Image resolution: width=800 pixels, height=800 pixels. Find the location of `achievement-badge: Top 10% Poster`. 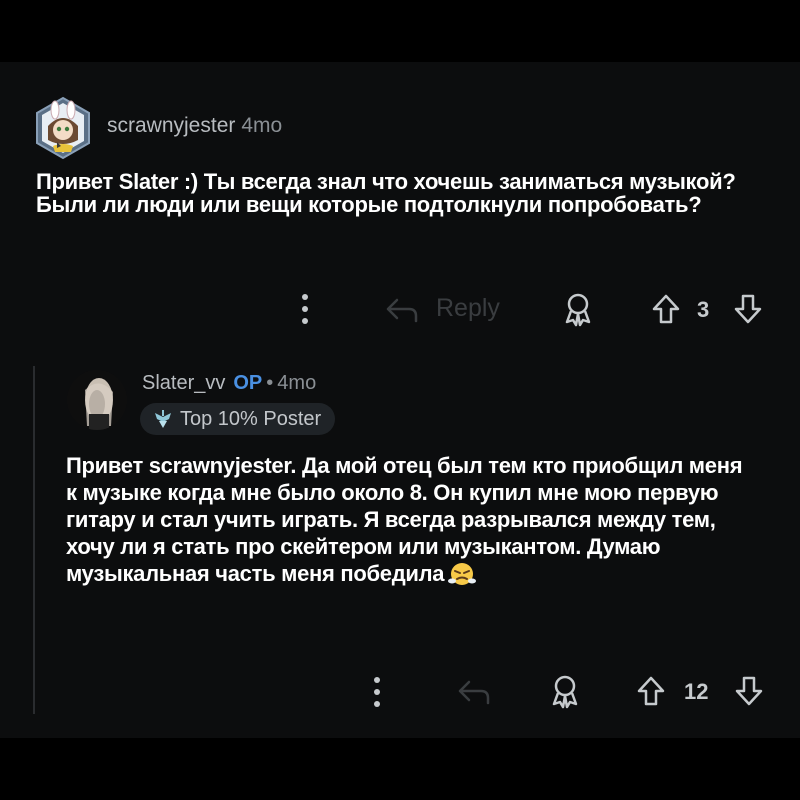

achievement-badge: Top 10% Poster is located at coordinates (238, 419).